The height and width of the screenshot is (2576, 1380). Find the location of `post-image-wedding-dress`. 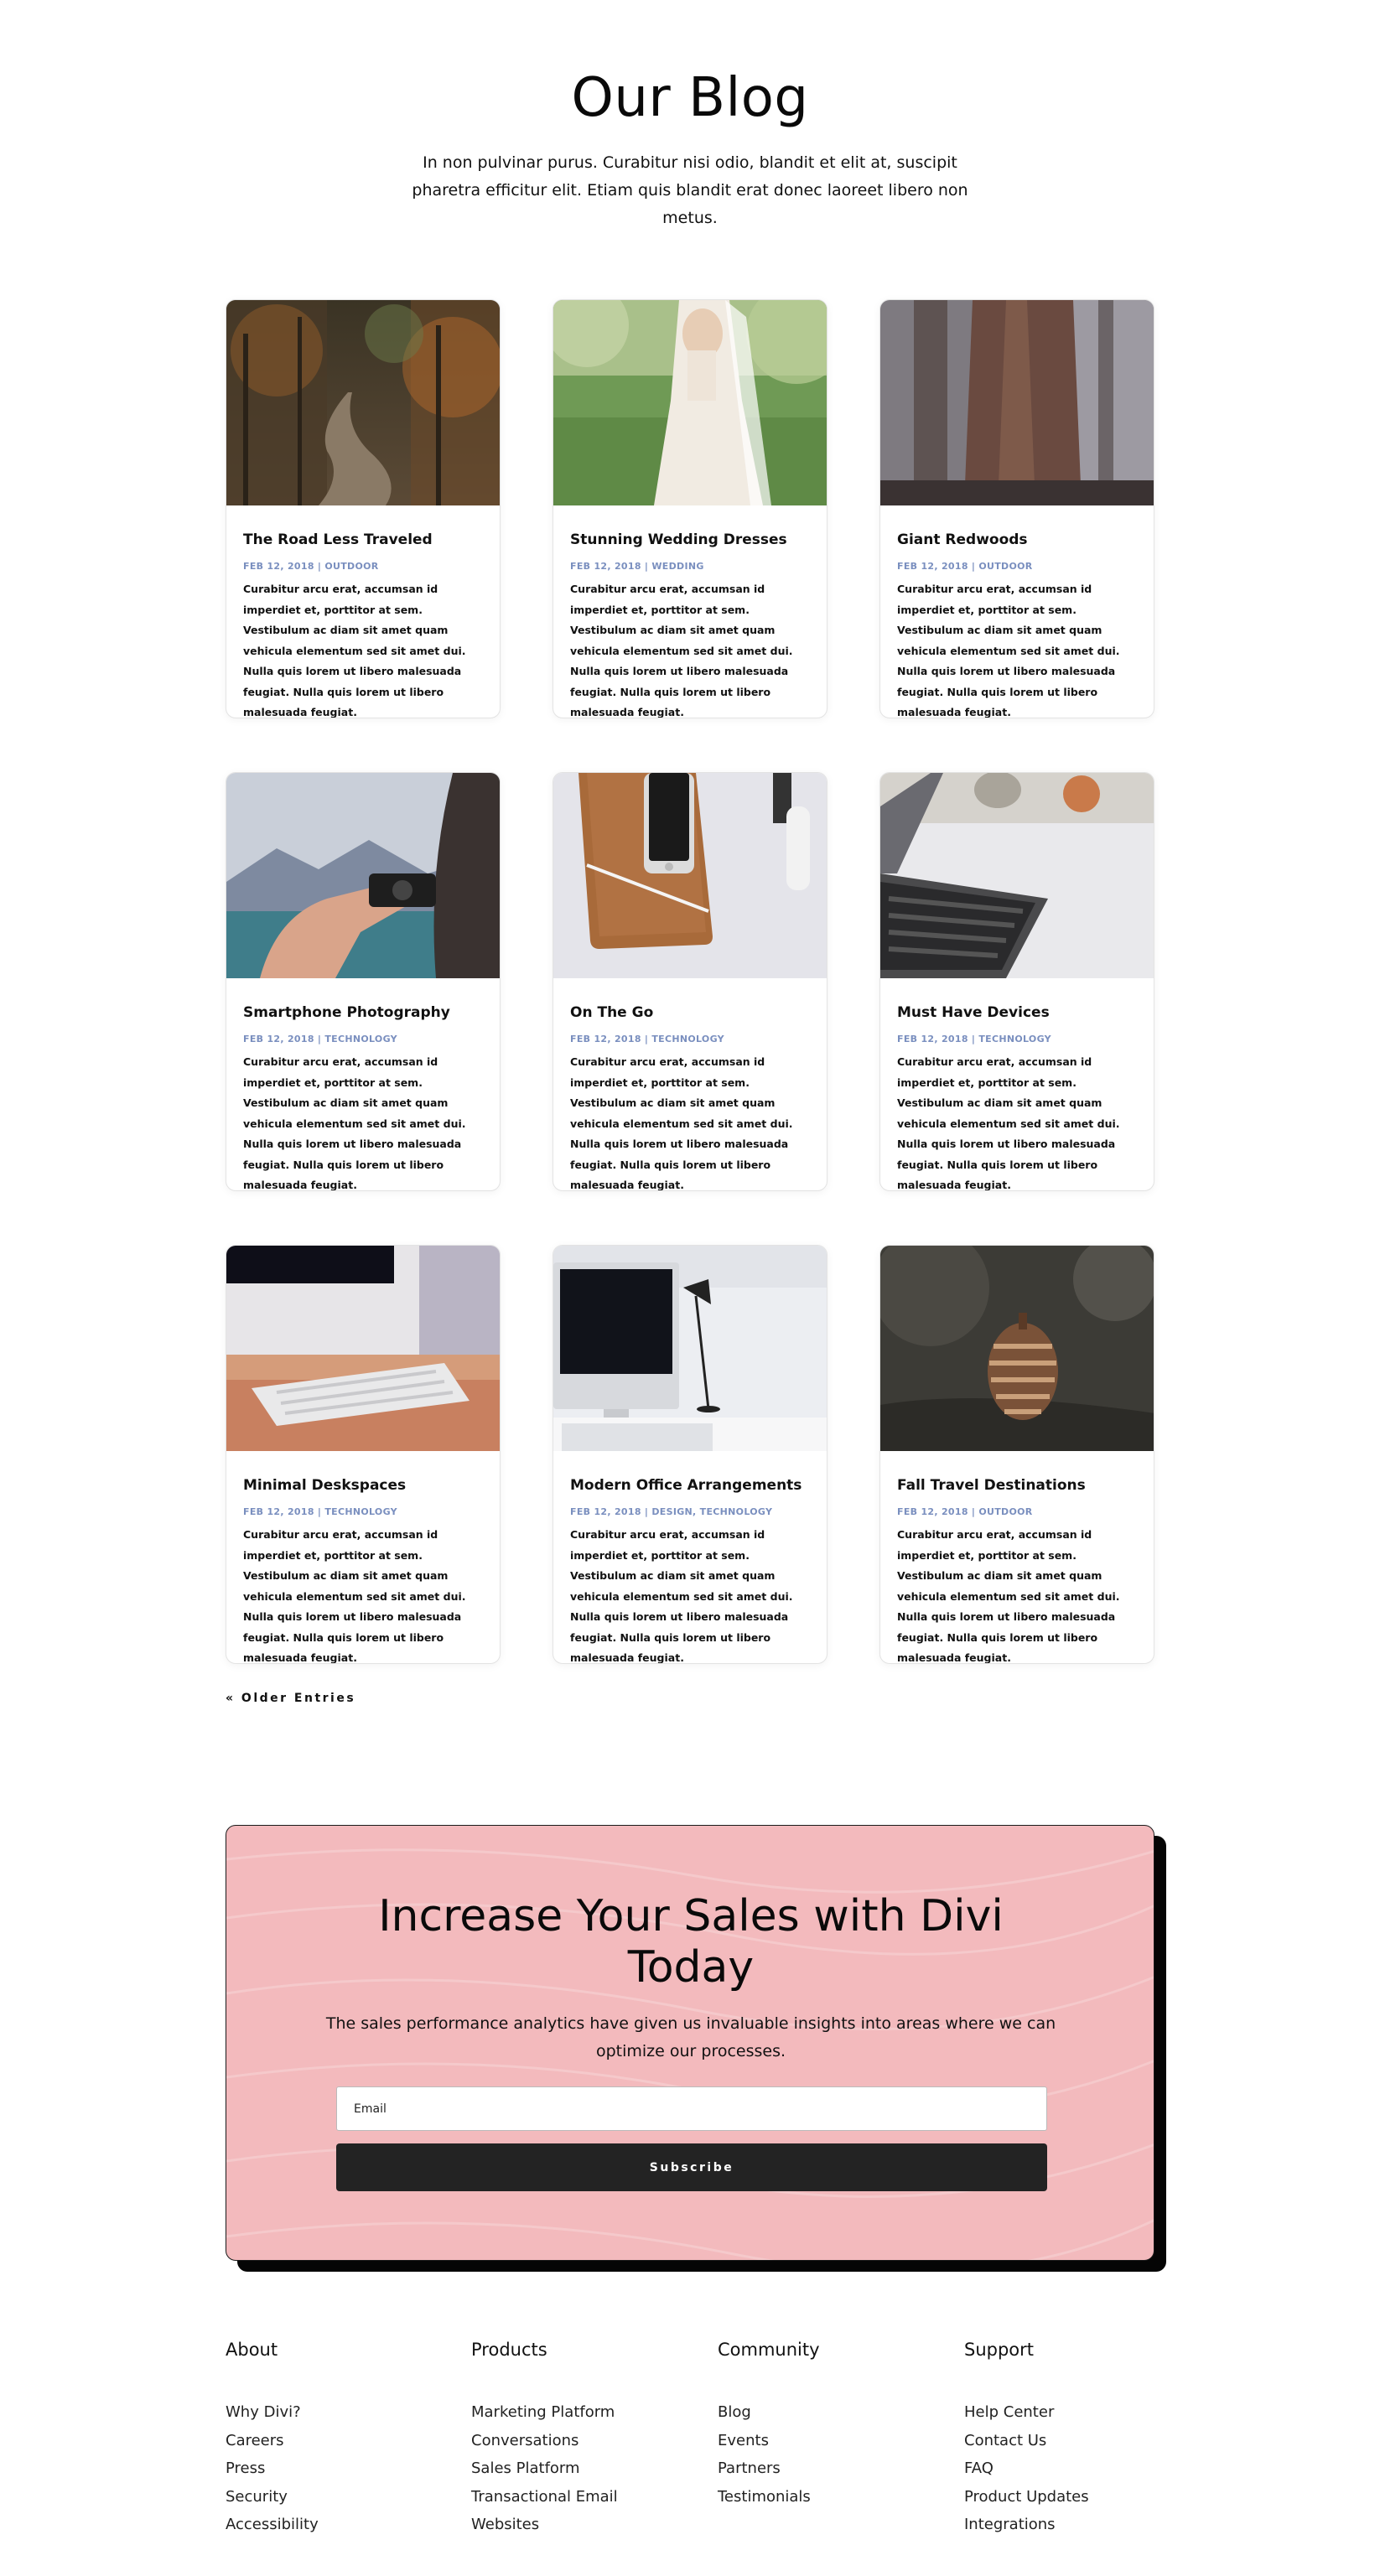

post-image-wedding-dress is located at coordinates (690, 402).